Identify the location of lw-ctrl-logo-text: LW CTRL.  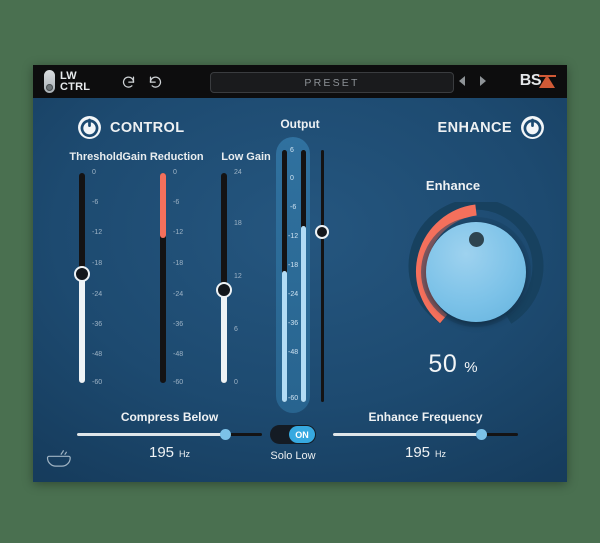
(75, 81).